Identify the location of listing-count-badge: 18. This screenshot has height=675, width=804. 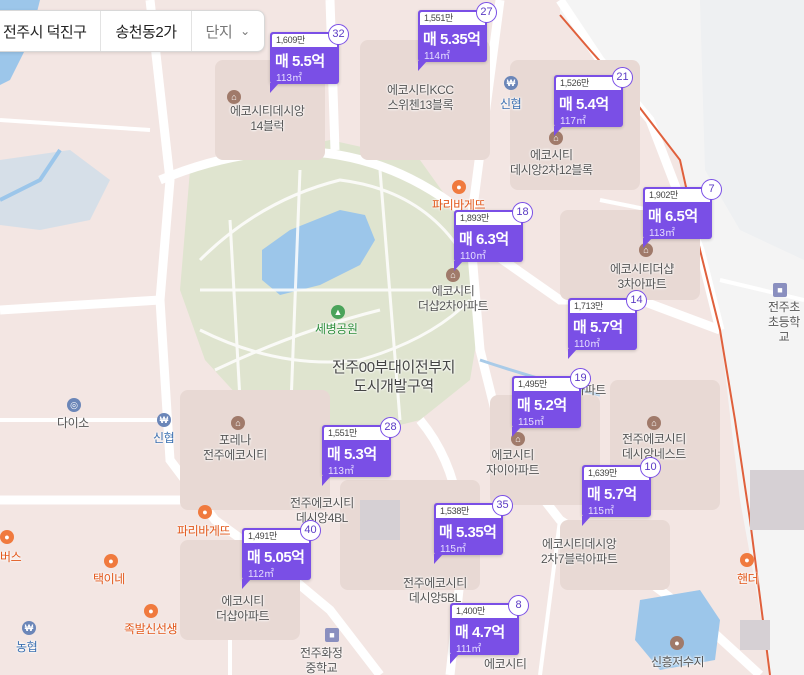
(522, 212).